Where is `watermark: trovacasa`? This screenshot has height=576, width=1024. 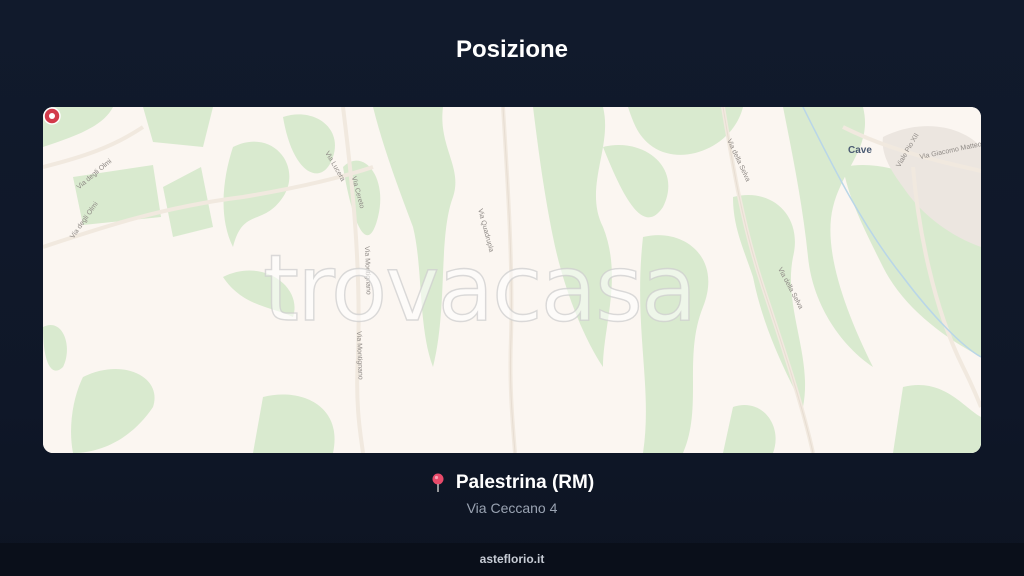
watermark: trovacasa is located at coordinates (480, 288).